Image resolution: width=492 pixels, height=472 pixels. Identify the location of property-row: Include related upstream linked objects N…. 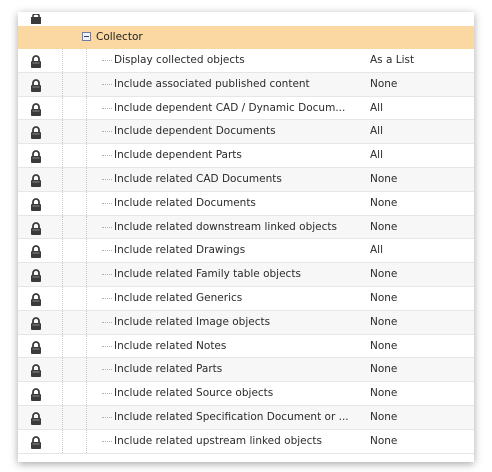
(246, 441).